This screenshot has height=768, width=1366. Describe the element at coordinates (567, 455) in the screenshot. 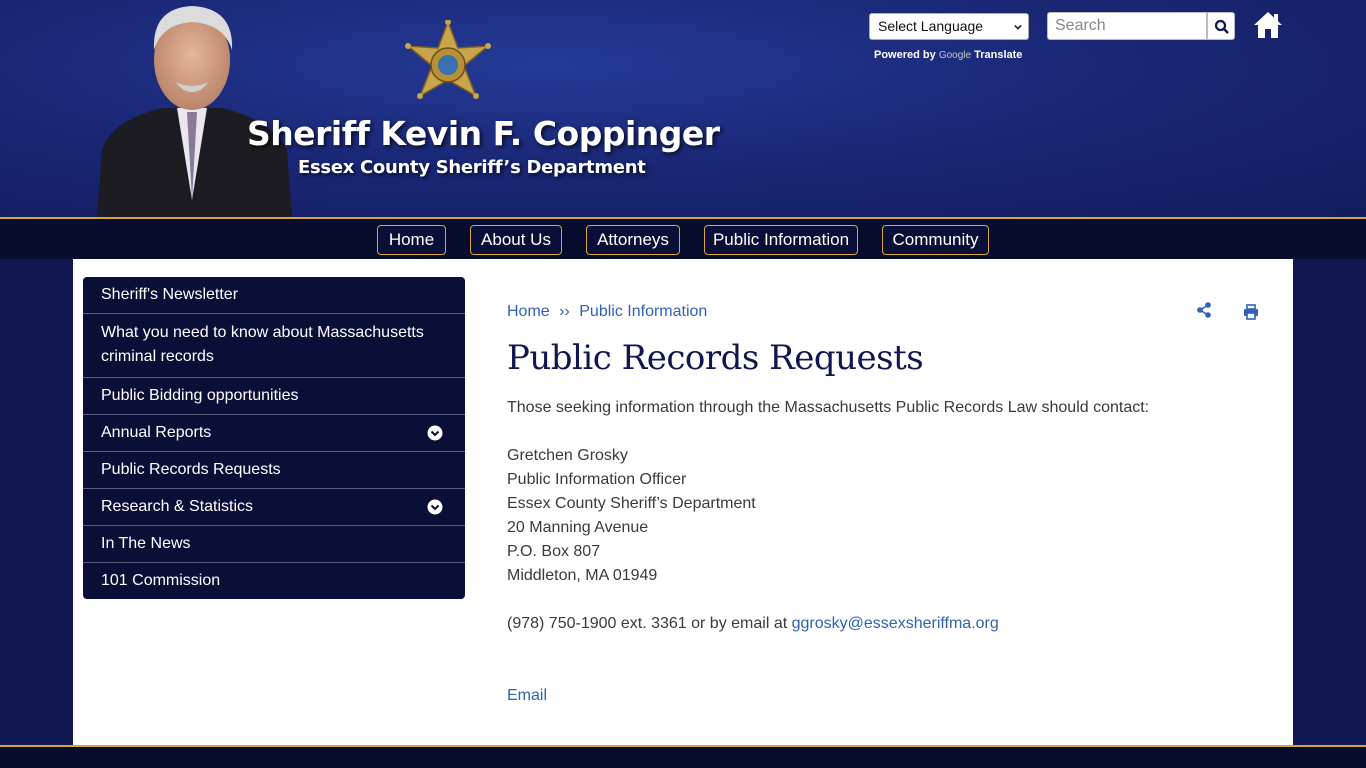

I see `contact-name: Gretchen Grosky` at that location.